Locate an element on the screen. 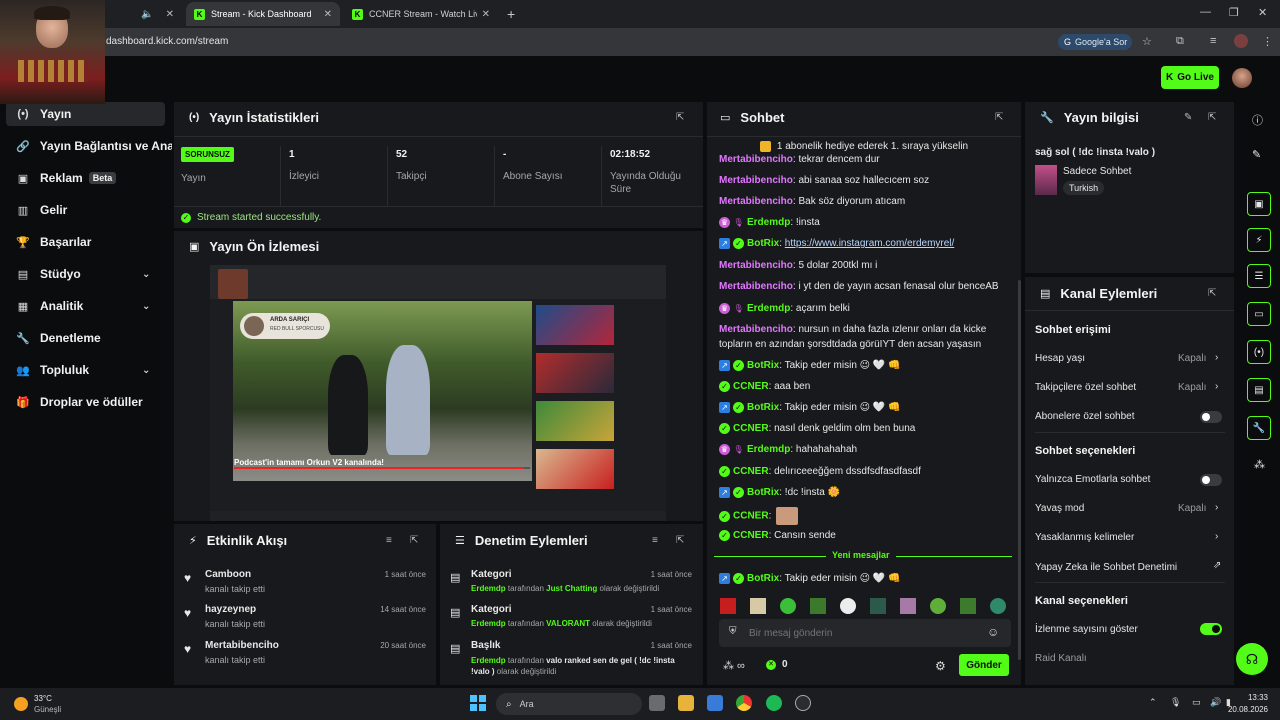 The image size is (1280, 720). support-headset-icon: ☊ is located at coordinates (1252, 659).